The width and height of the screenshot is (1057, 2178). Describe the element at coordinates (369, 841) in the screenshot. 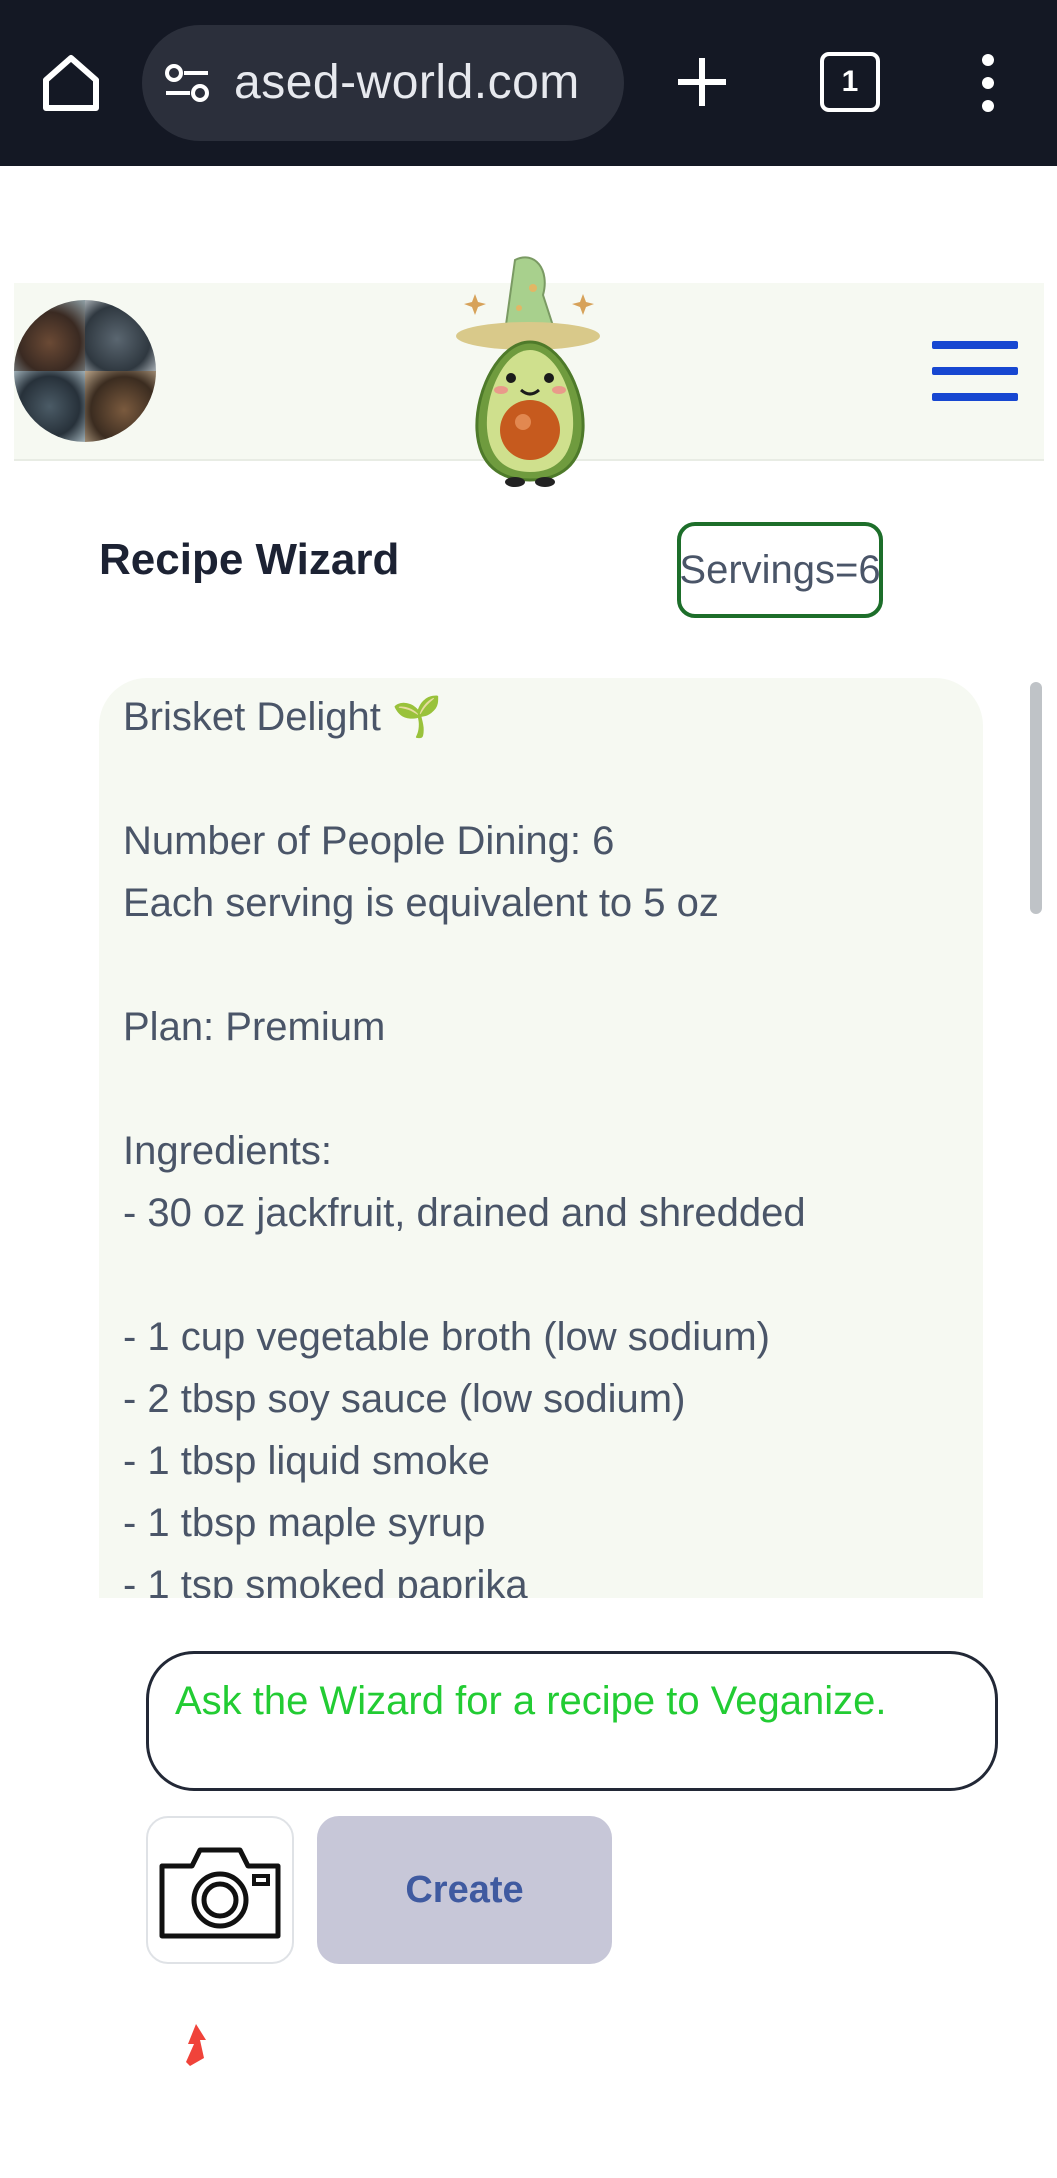

I see `recipe-line: Number of People Dining: 6` at that location.